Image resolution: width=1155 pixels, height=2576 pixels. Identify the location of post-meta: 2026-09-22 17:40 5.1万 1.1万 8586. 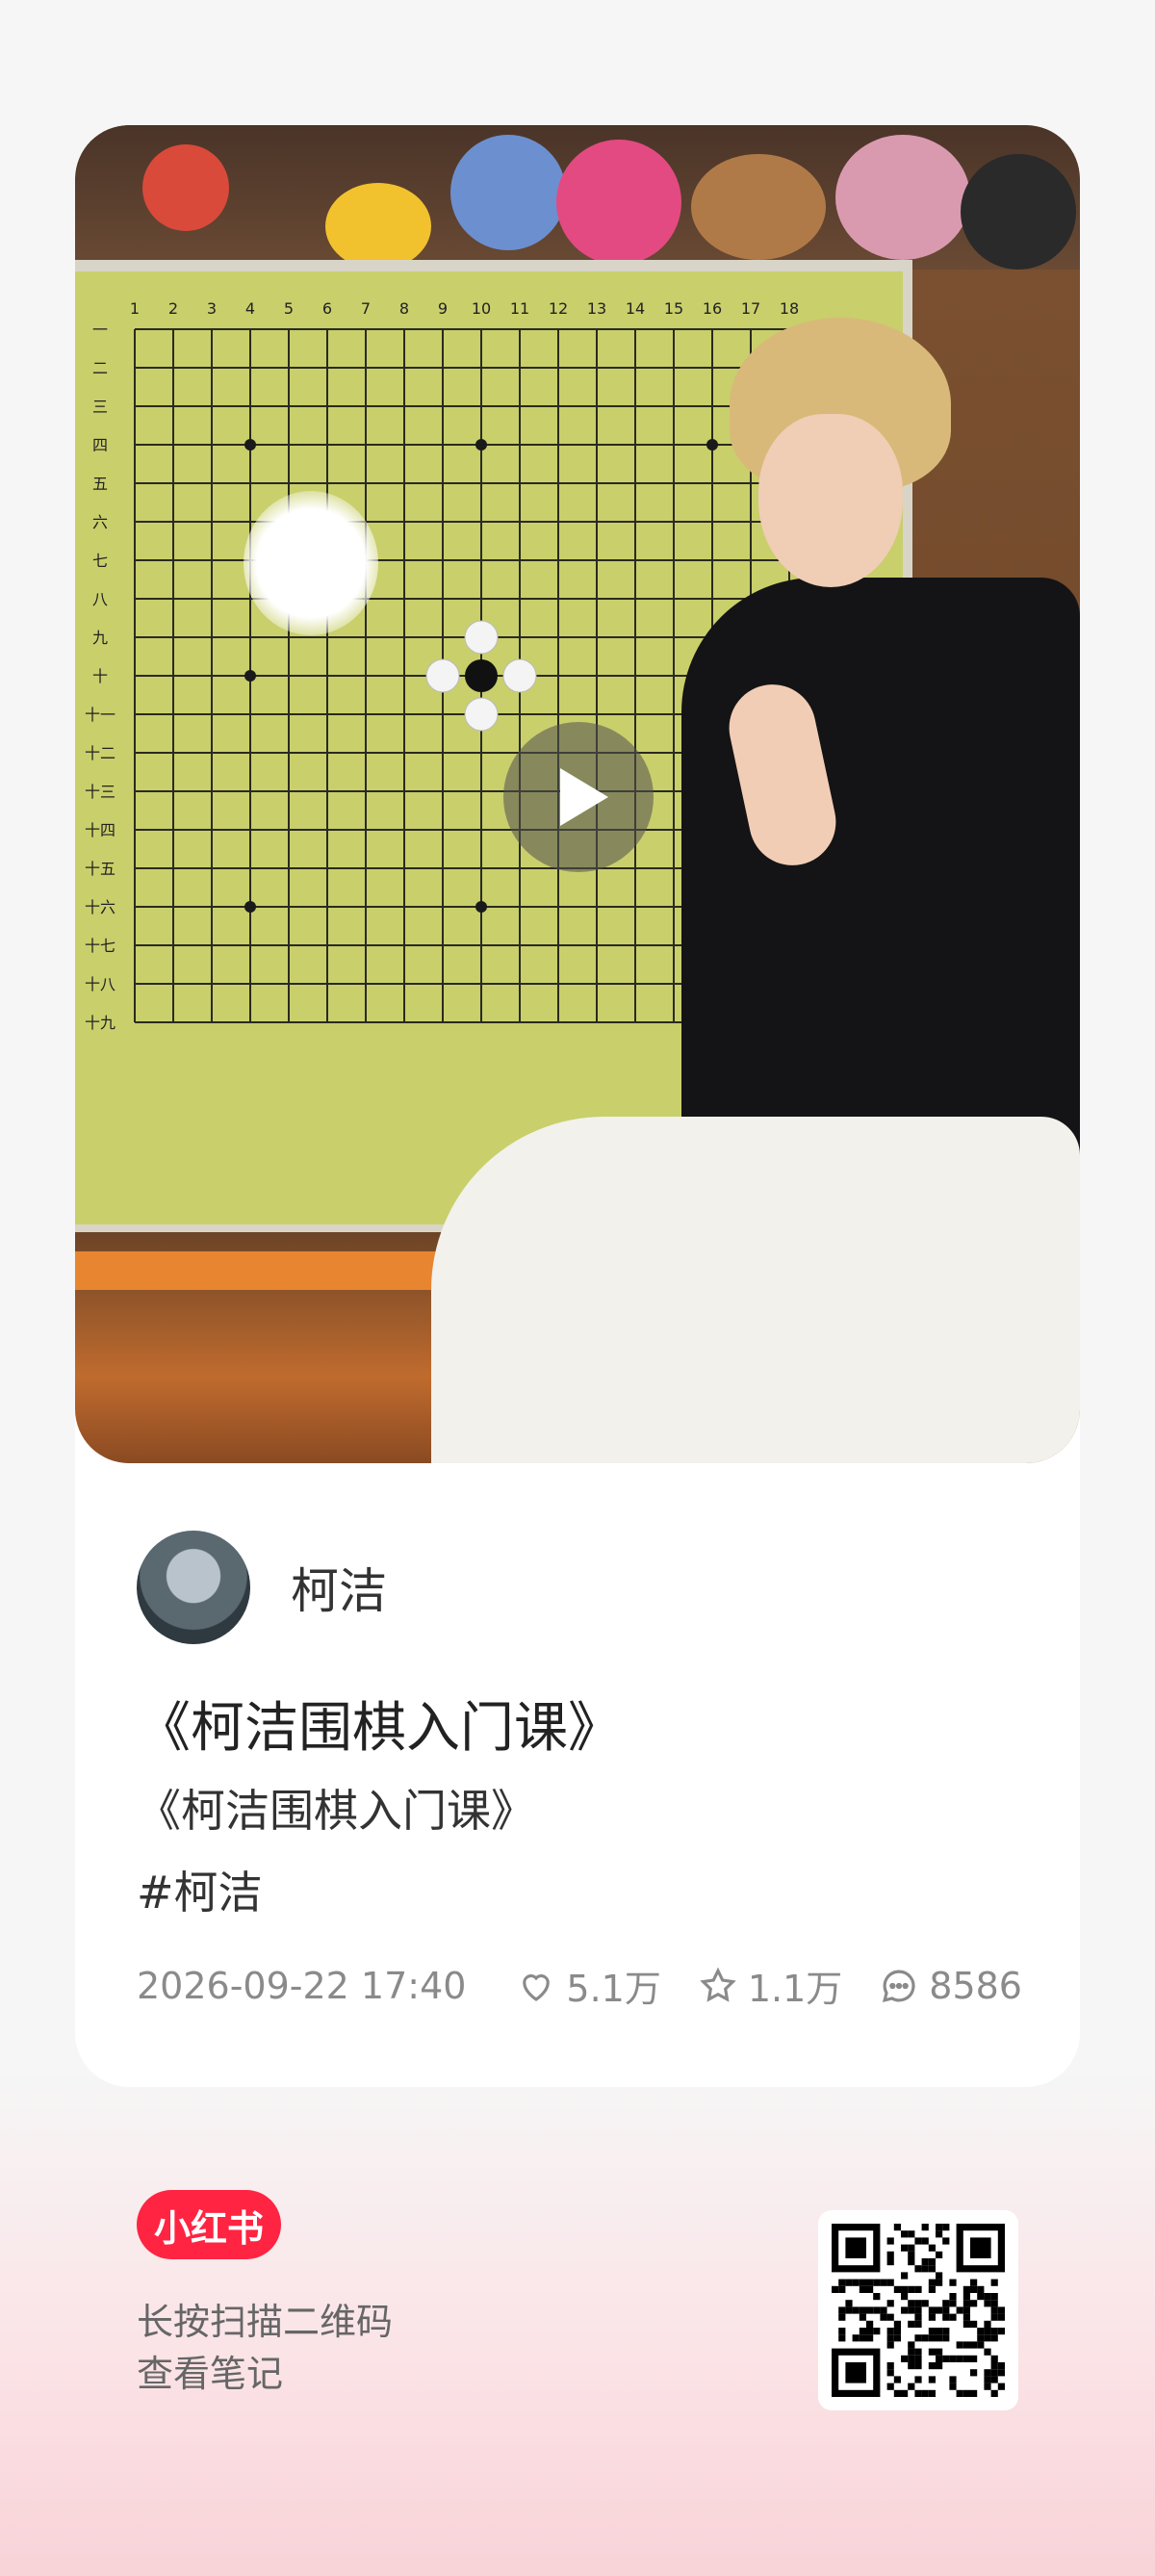
(579, 1986).